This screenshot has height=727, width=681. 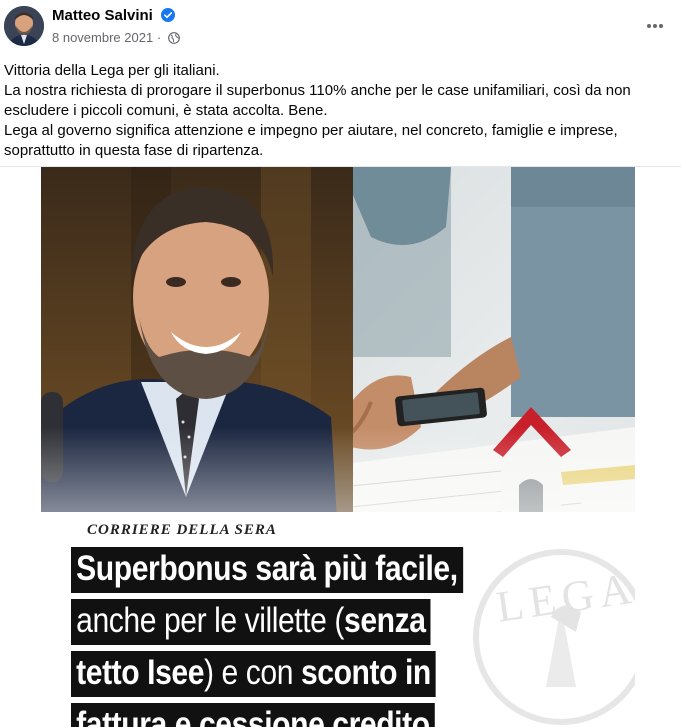 I want to click on author-name: Matteo Salvini, so click(x=114, y=16).